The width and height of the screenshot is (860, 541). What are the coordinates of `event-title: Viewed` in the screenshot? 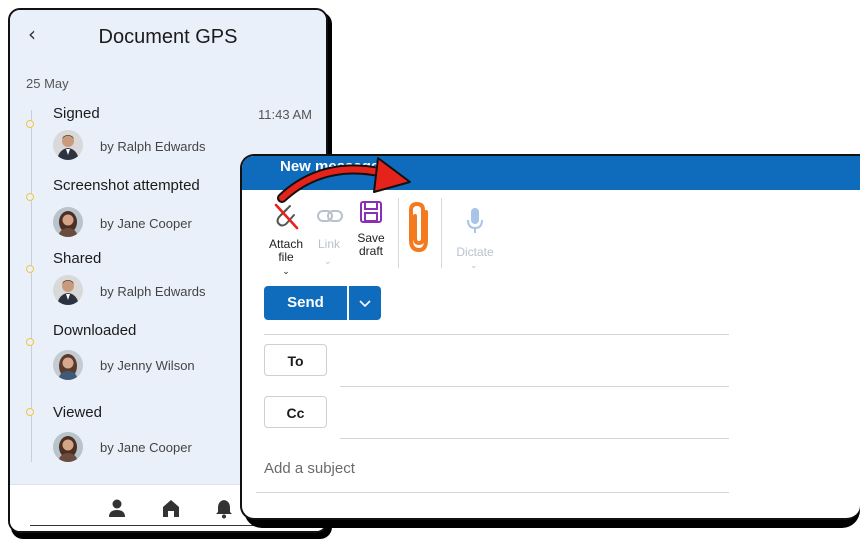 It's located at (77, 412).